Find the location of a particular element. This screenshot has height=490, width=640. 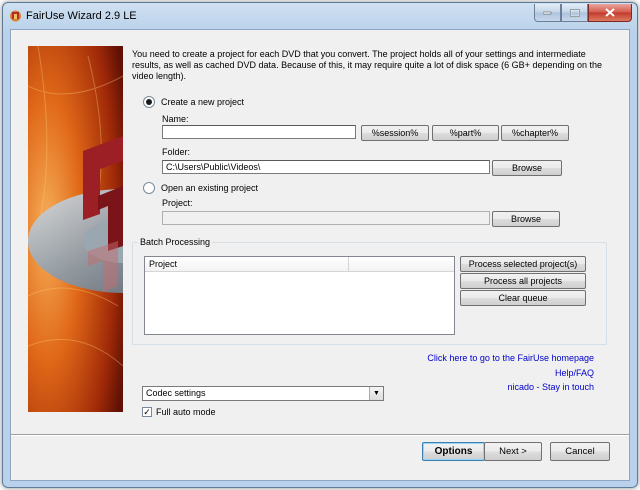

project-column-header: Project is located at coordinates (247, 264).